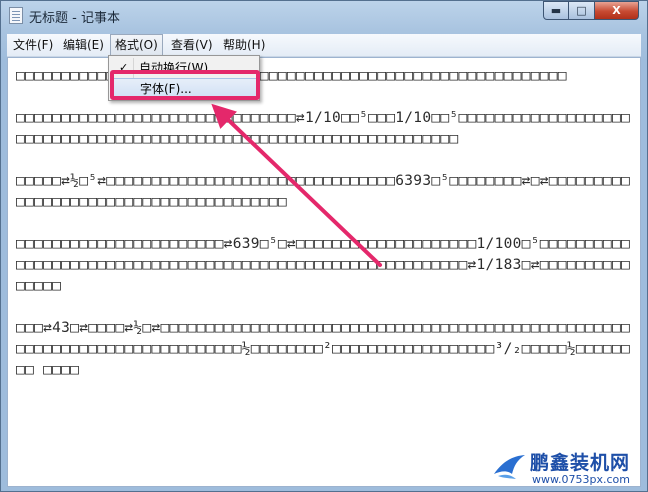 The image size is (648, 492). I want to click on site-watermark: 鹏鑫装机网 www.0753px.com, so click(567, 469).